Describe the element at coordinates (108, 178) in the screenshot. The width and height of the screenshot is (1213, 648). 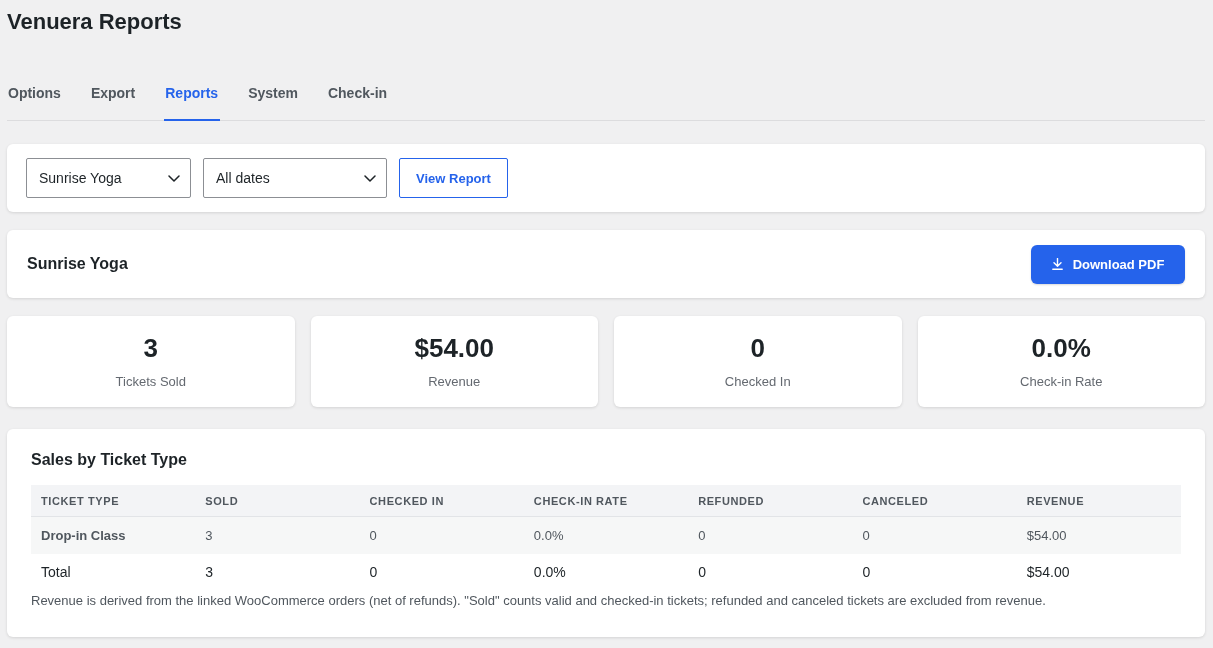
I see `event-select: Sunrise Yoga` at that location.